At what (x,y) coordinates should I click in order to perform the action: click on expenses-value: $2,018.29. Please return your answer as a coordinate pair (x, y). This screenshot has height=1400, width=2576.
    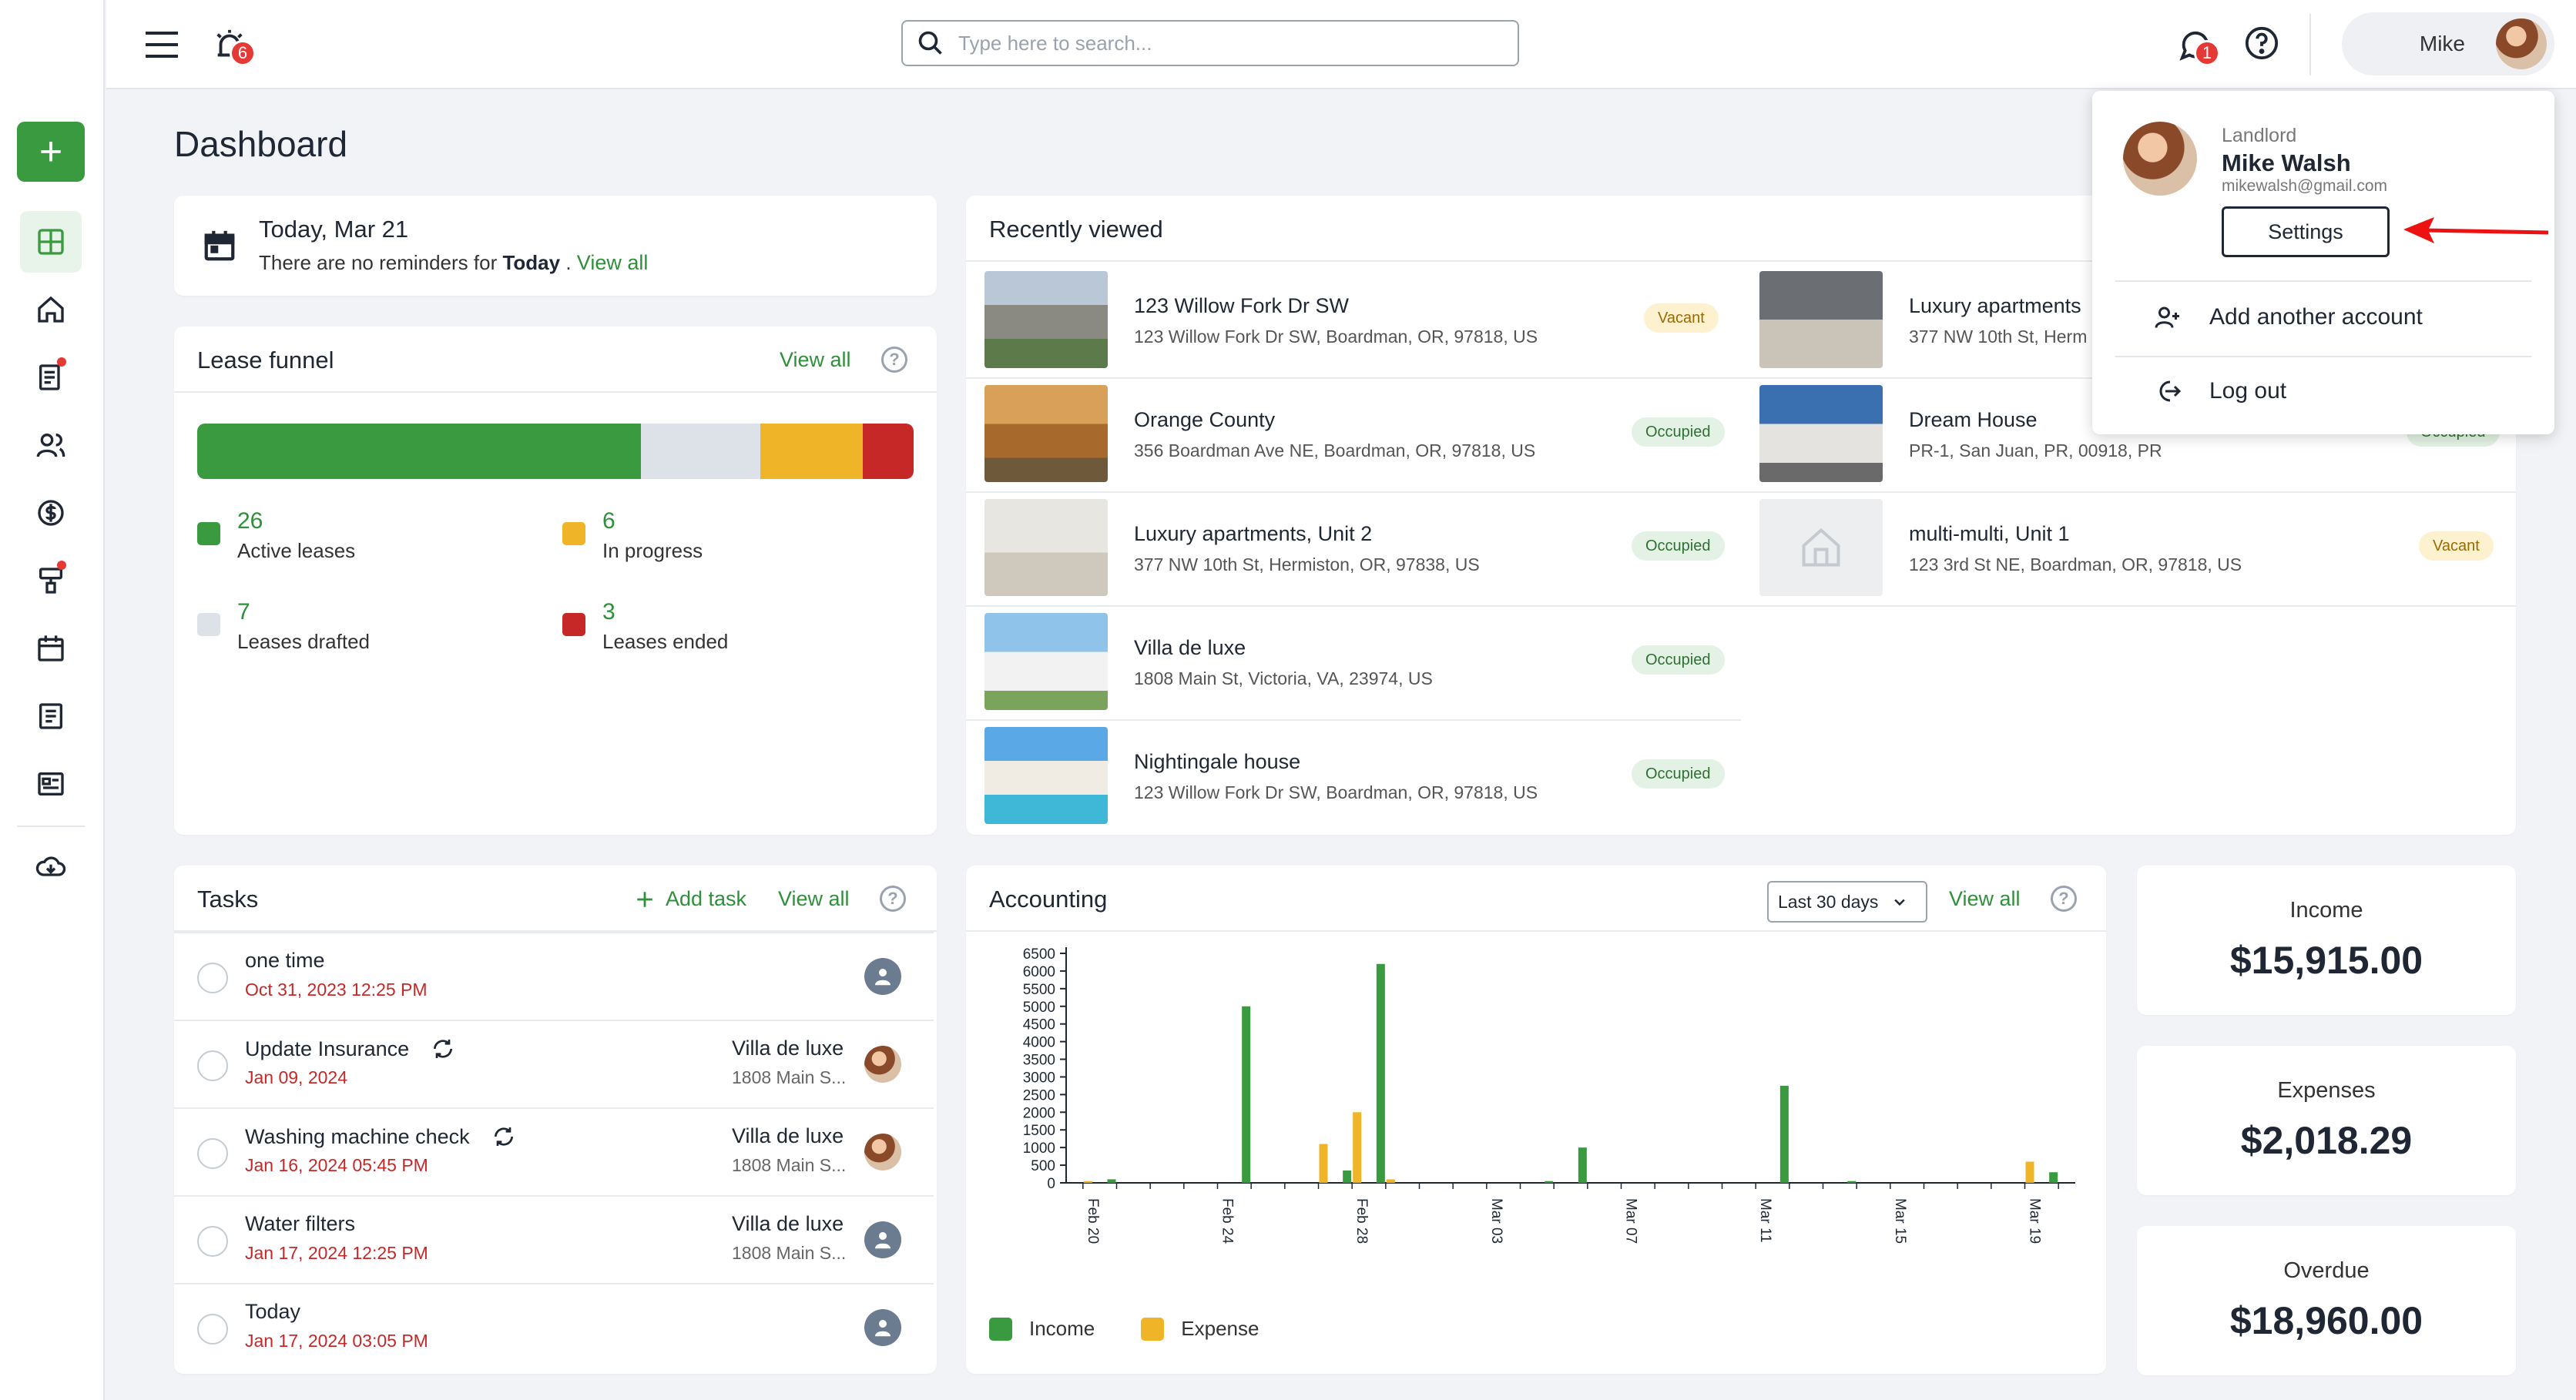
    Looking at the image, I should click on (2326, 1140).